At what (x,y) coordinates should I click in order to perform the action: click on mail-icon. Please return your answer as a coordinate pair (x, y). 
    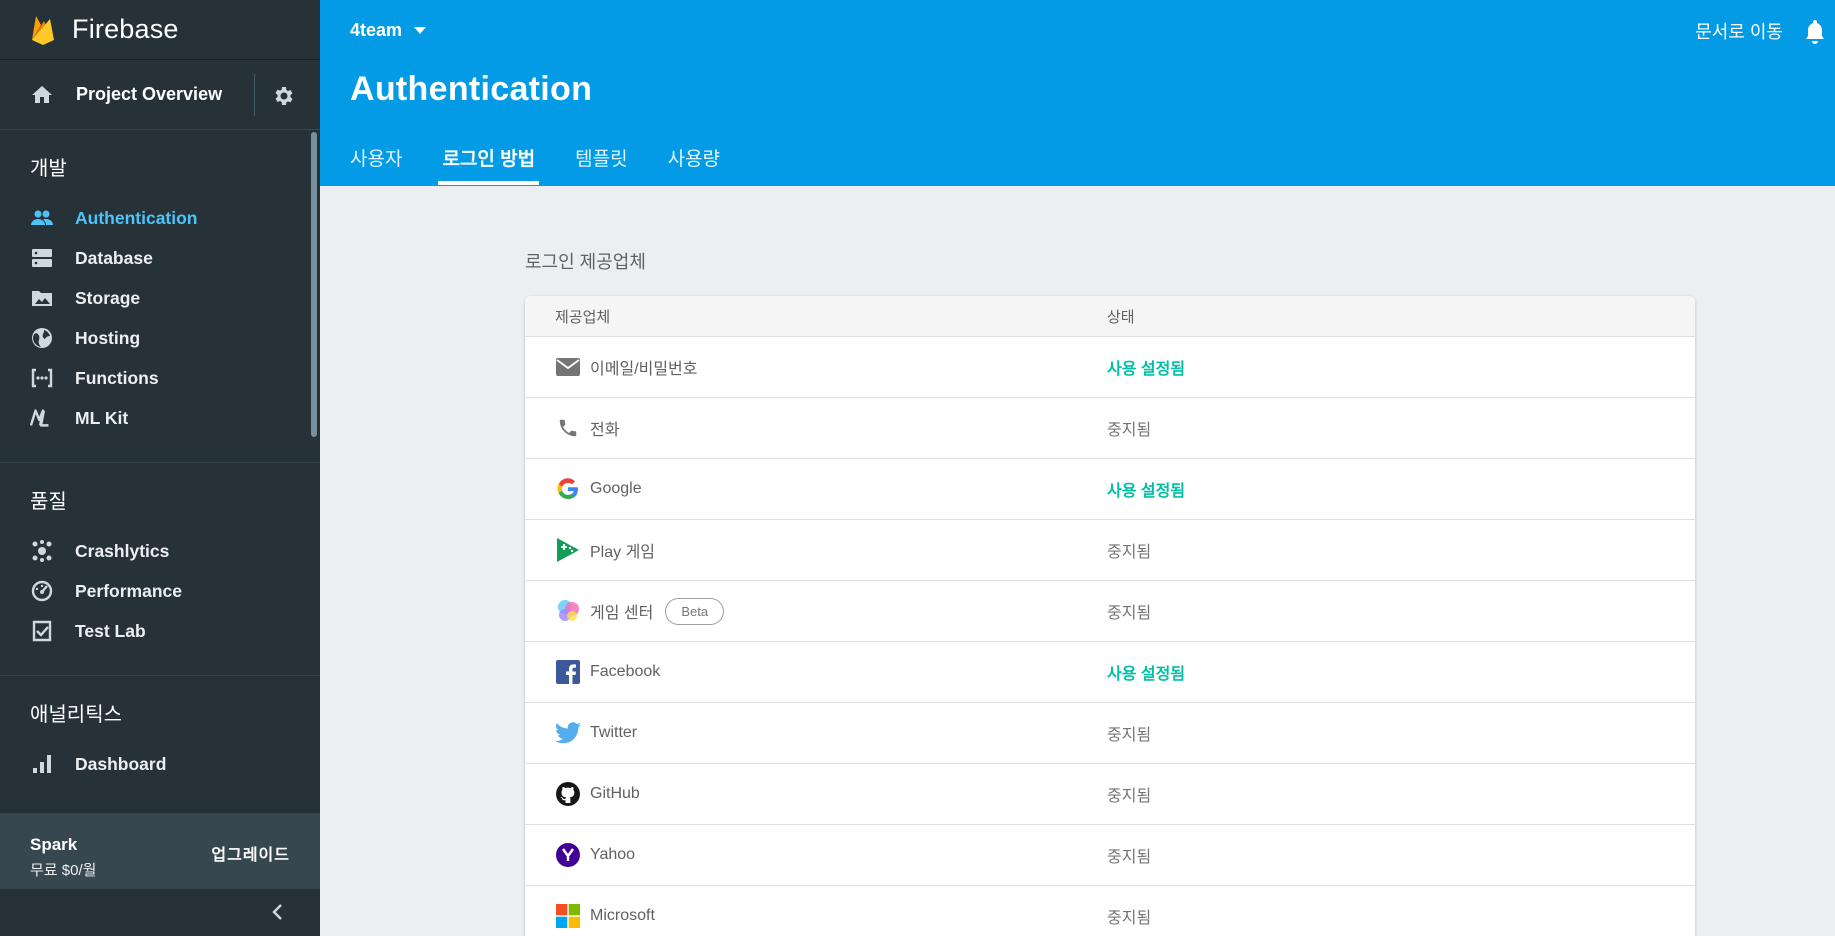
    Looking at the image, I should click on (568, 367).